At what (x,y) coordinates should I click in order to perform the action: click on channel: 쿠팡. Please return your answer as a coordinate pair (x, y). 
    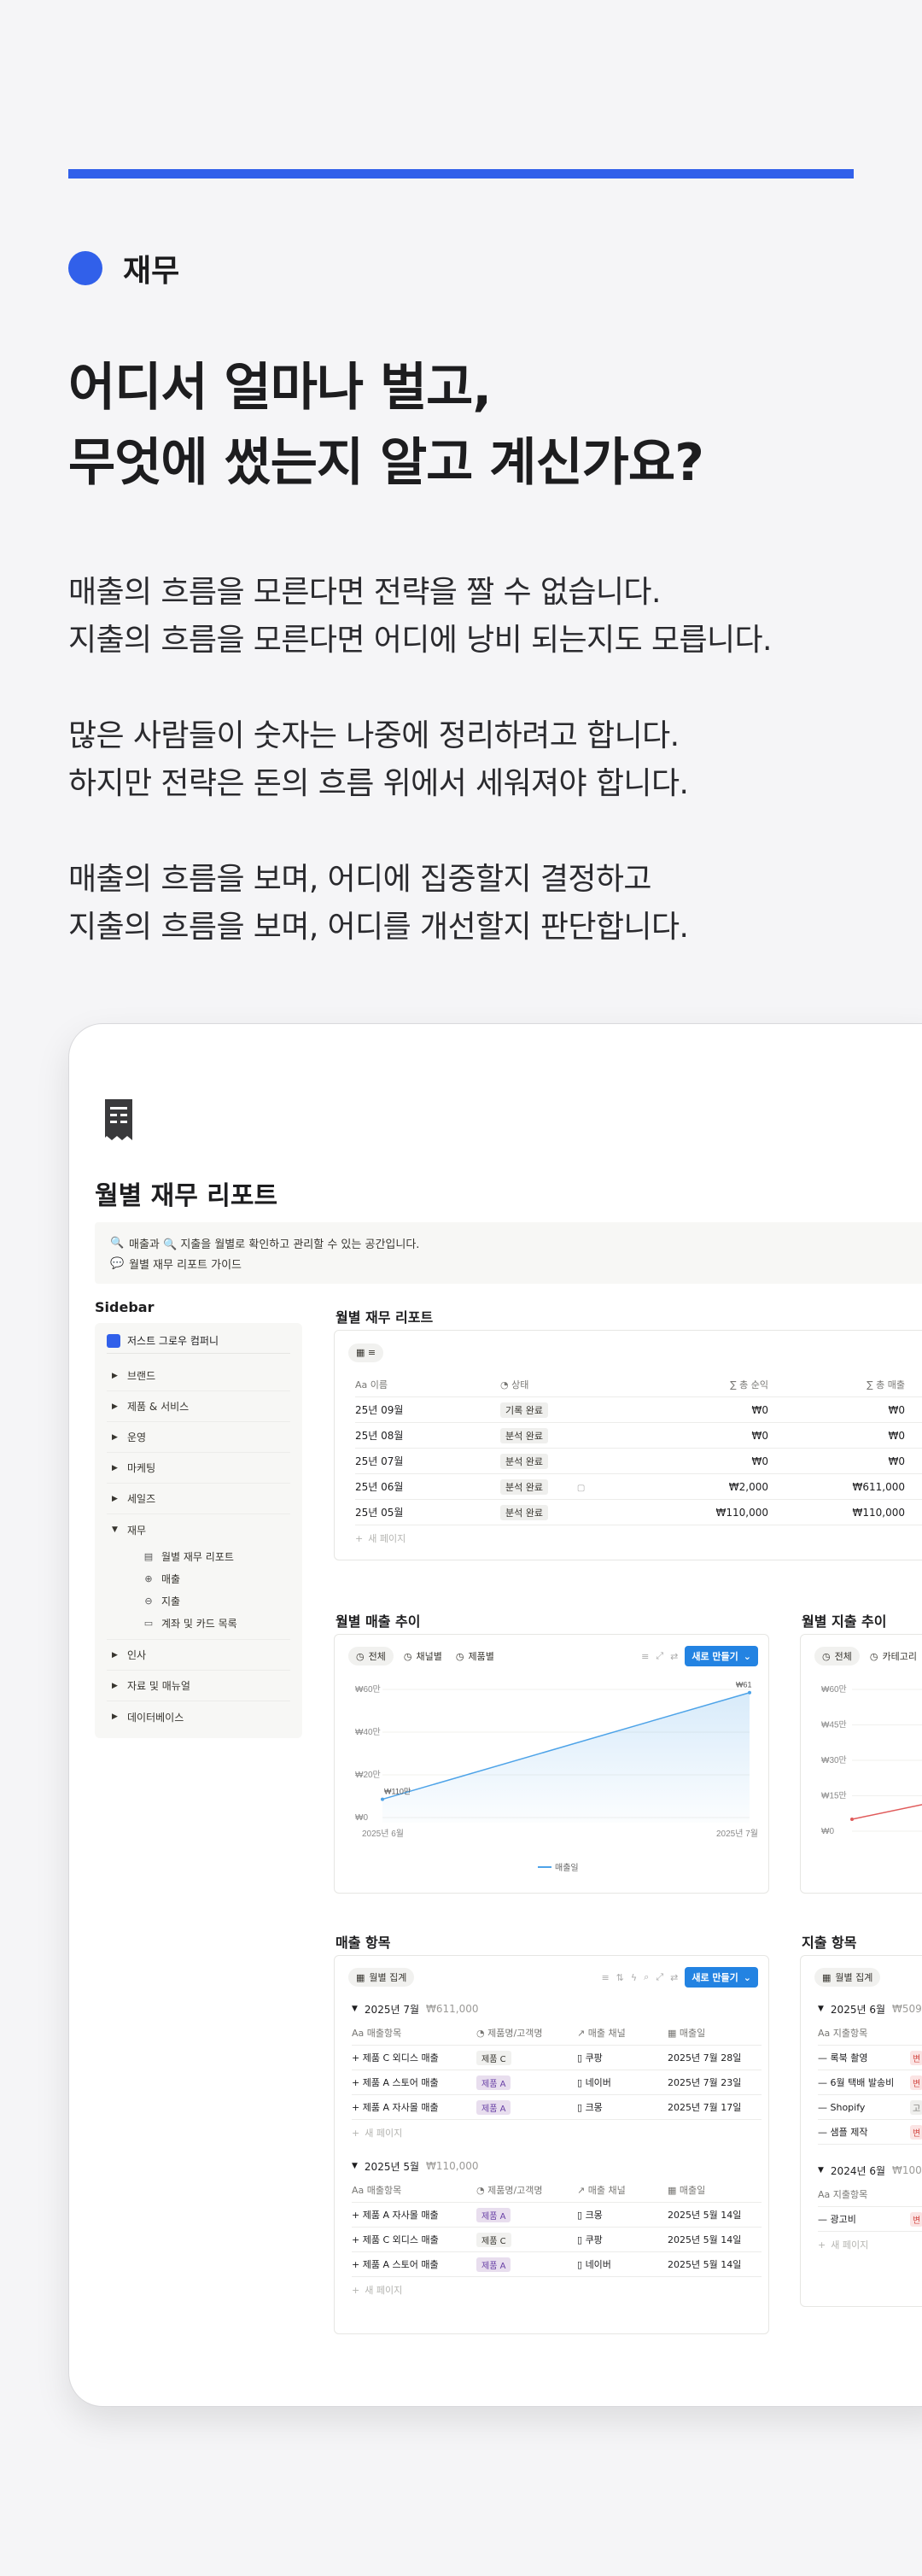
    Looking at the image, I should click on (594, 2058).